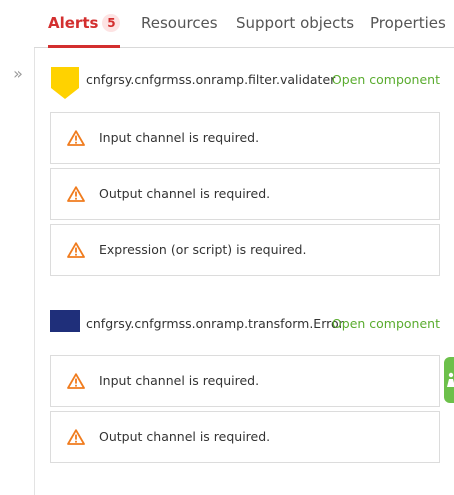 This screenshot has width=454, height=495. Describe the element at coordinates (65, 85) in the screenshot. I see `filter-icon` at that location.